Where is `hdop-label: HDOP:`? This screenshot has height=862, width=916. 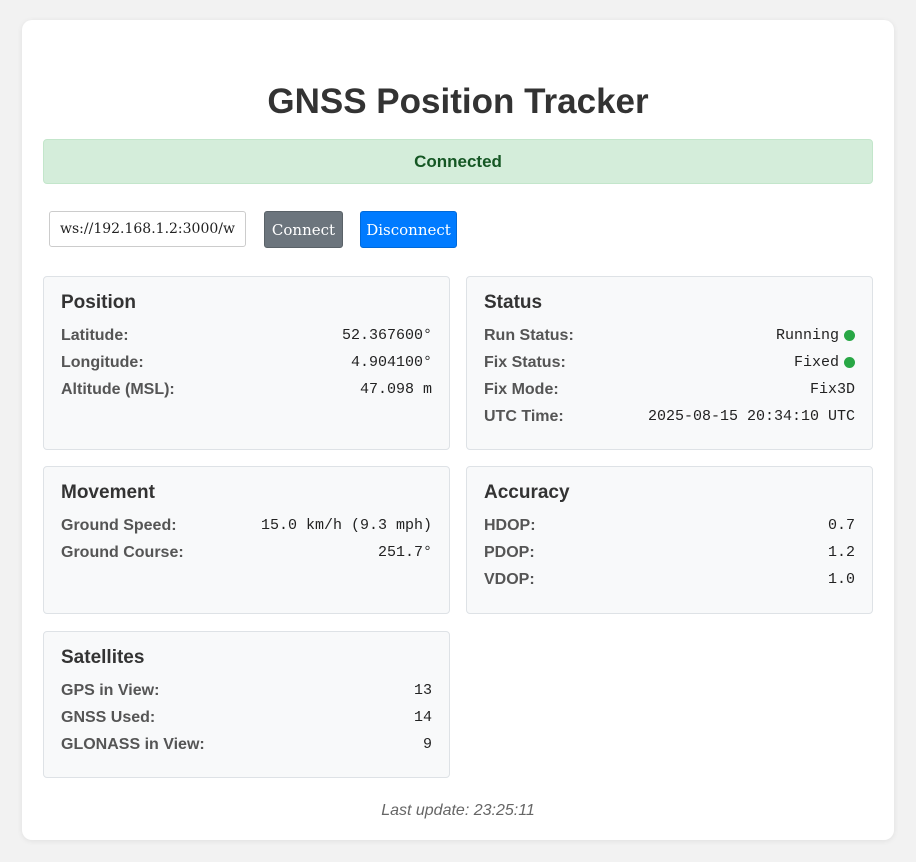
hdop-label: HDOP: is located at coordinates (510, 525).